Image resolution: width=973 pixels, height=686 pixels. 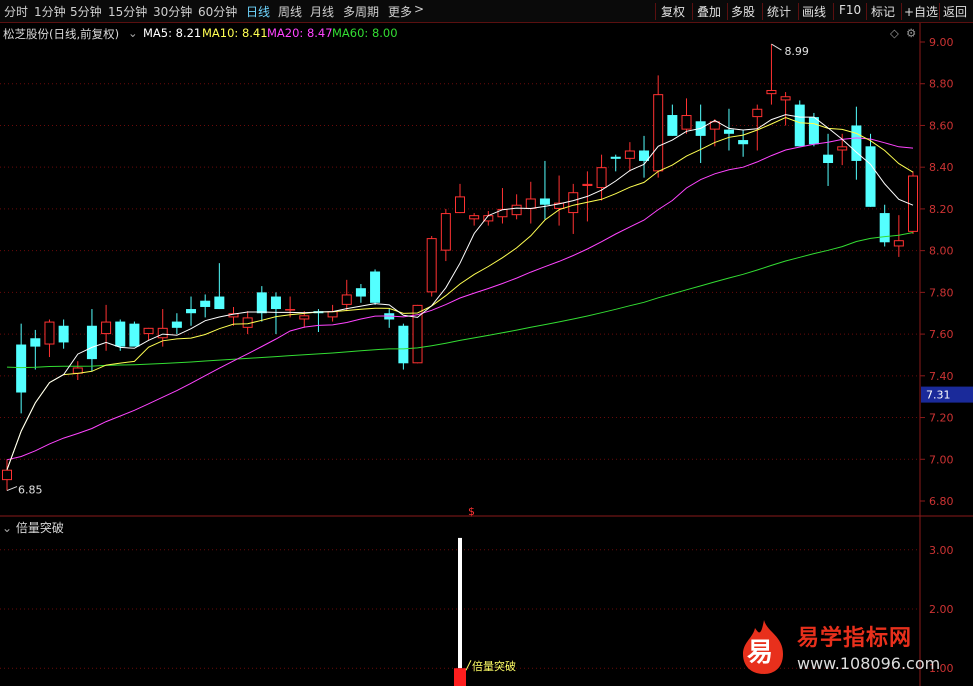 I want to click on y-tick-label: 7.40, so click(x=941, y=376).